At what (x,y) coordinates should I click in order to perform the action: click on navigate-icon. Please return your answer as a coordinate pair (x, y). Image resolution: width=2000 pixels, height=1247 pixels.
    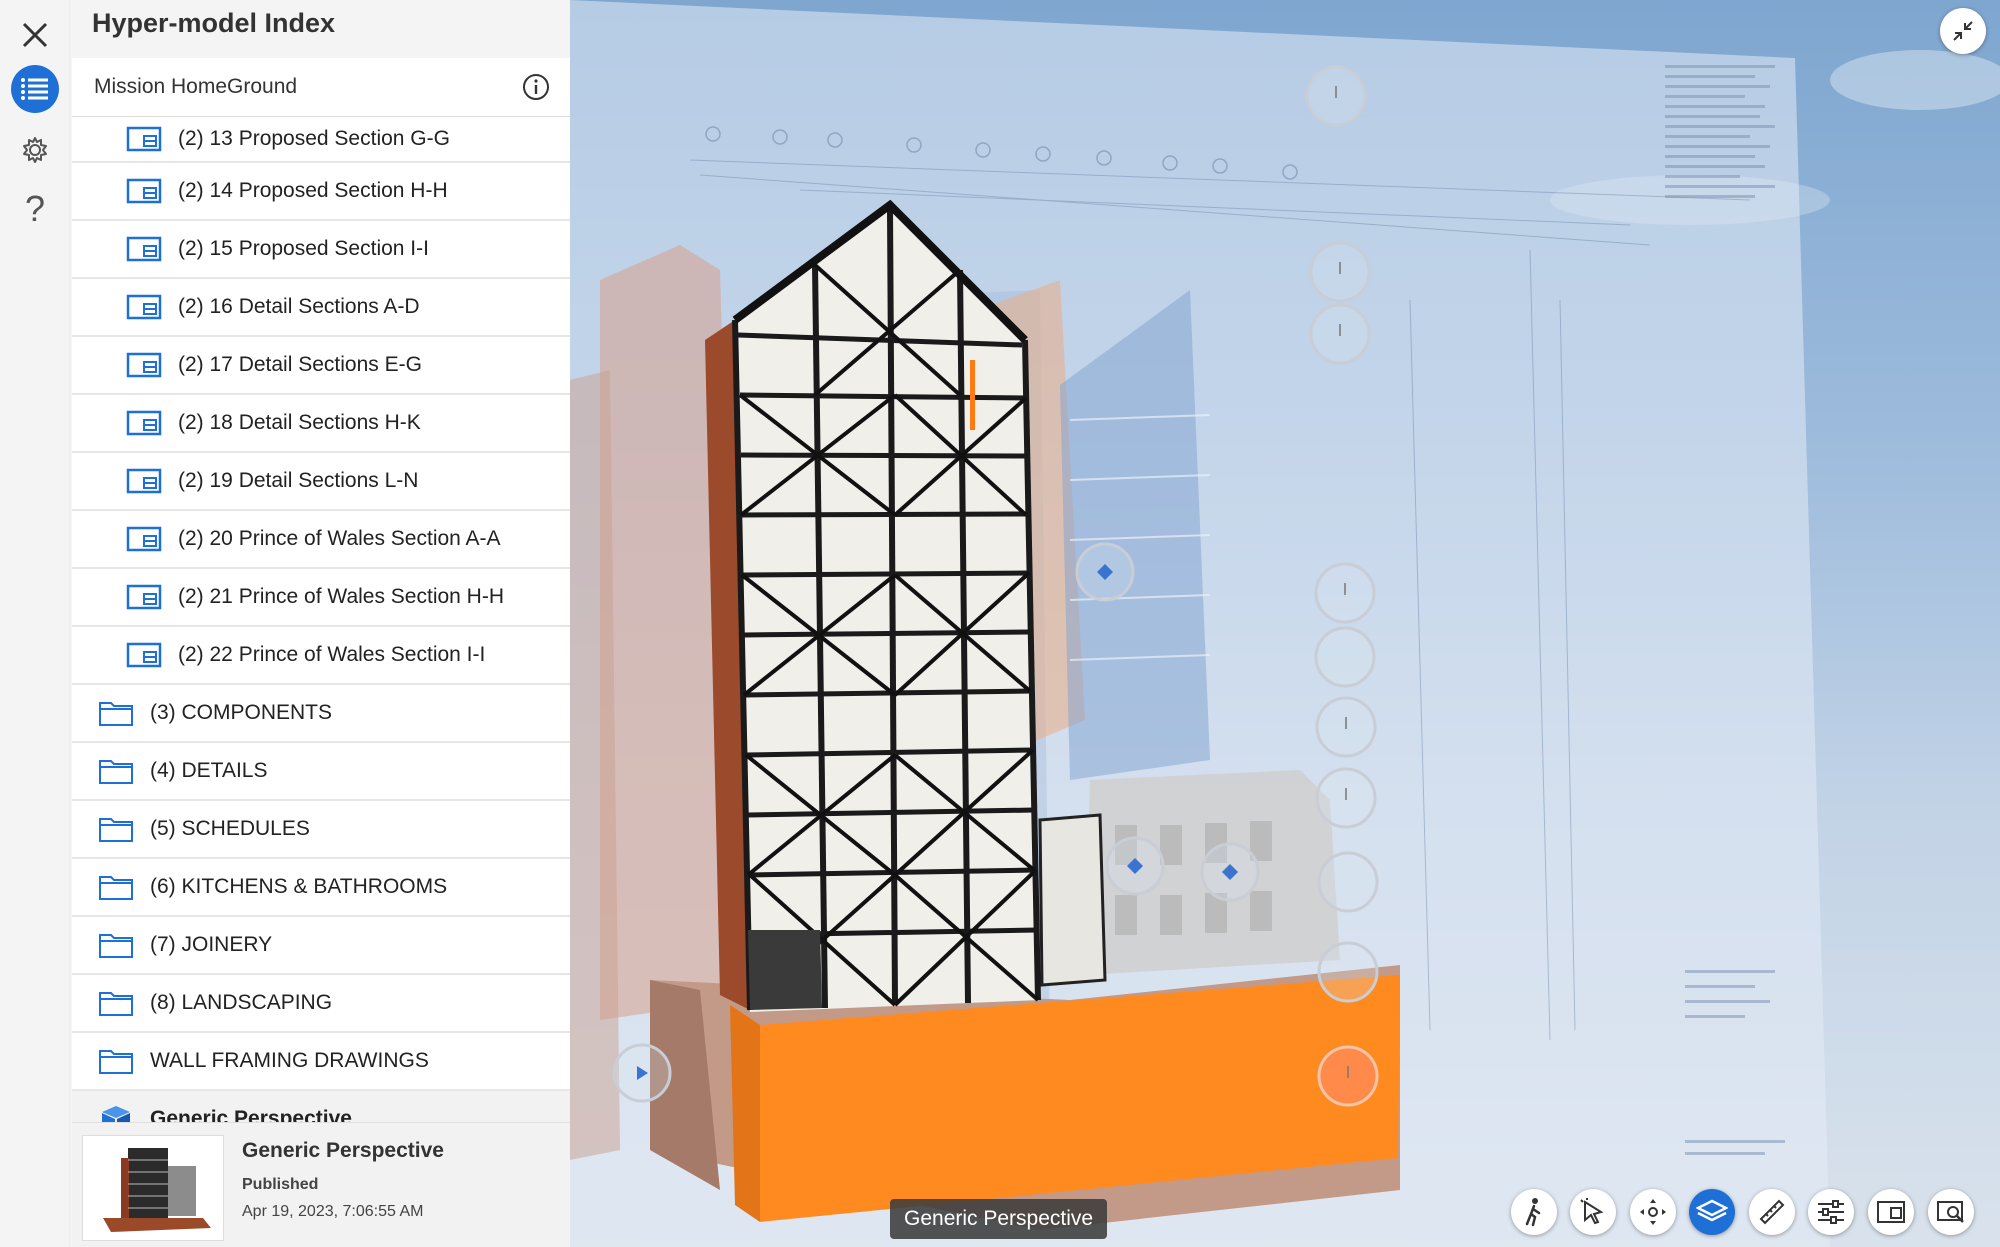
    Looking at the image, I should click on (1653, 1212).